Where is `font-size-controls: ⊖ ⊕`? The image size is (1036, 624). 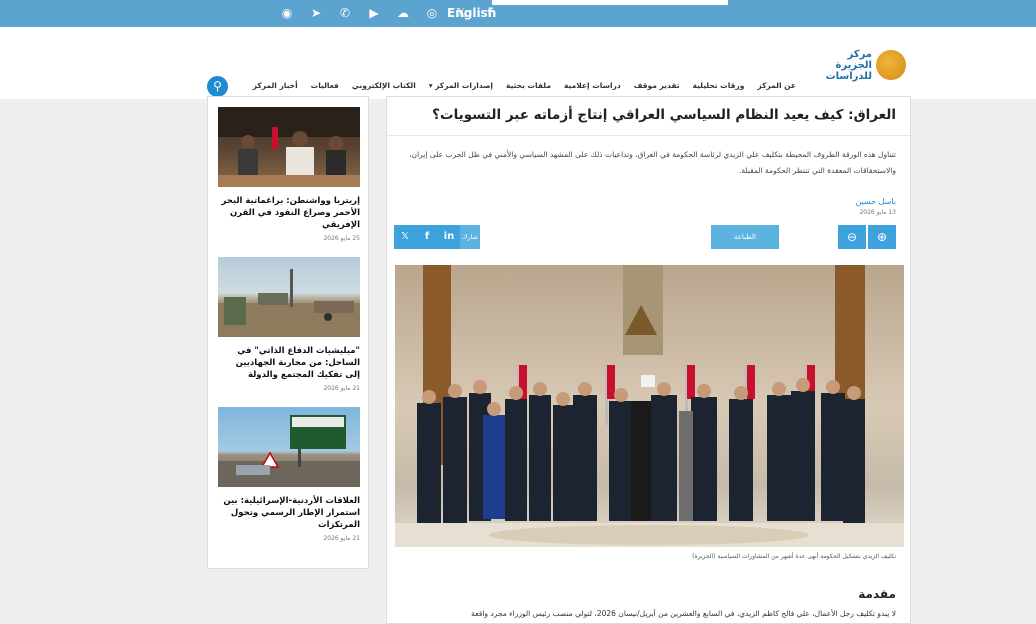 font-size-controls: ⊖ ⊕ is located at coordinates (867, 237).